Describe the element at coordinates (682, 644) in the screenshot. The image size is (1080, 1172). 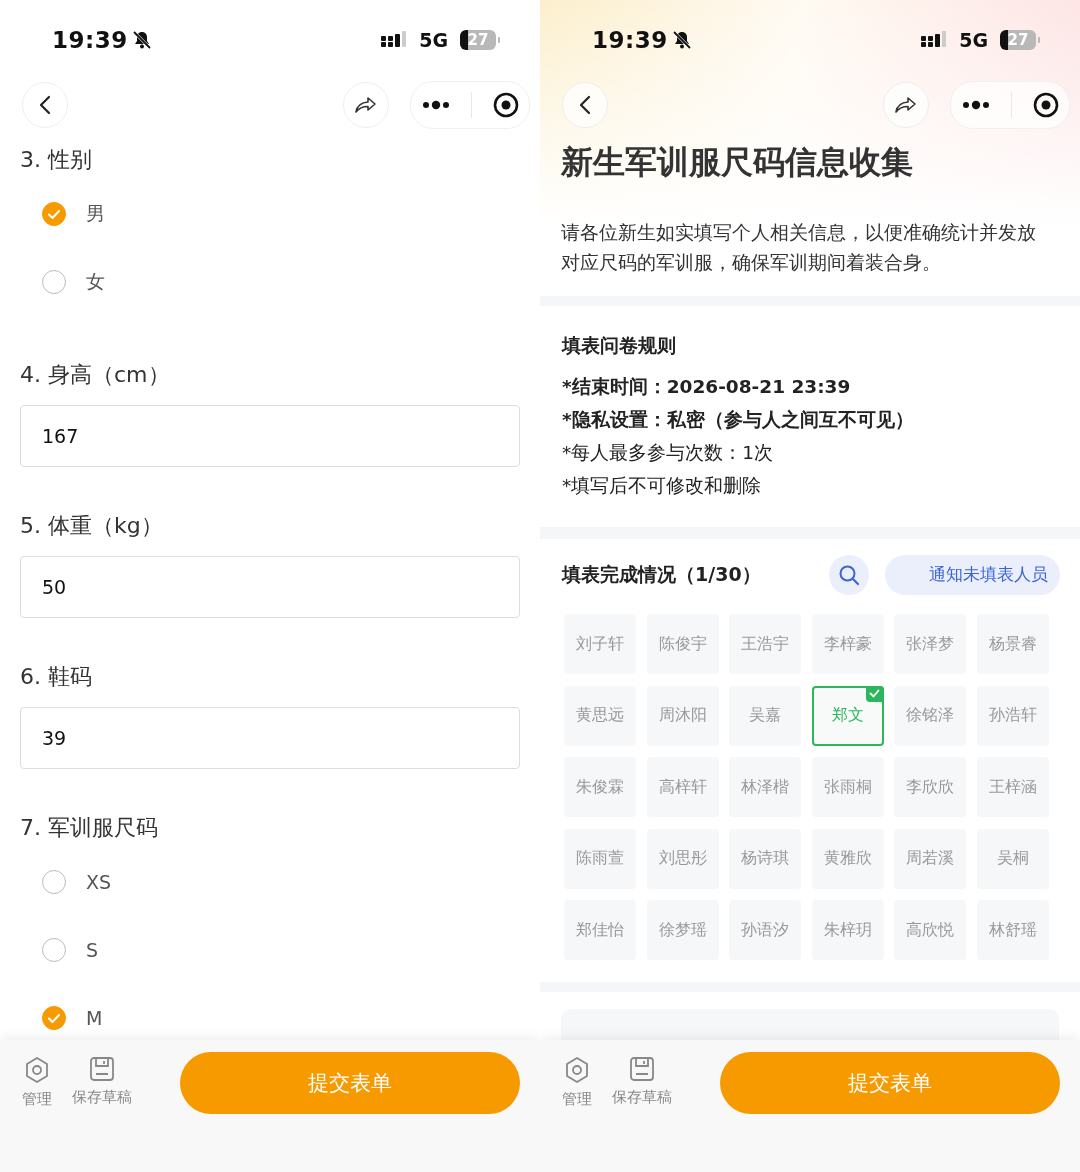
I see `person-chip: 陈俊宇` at that location.